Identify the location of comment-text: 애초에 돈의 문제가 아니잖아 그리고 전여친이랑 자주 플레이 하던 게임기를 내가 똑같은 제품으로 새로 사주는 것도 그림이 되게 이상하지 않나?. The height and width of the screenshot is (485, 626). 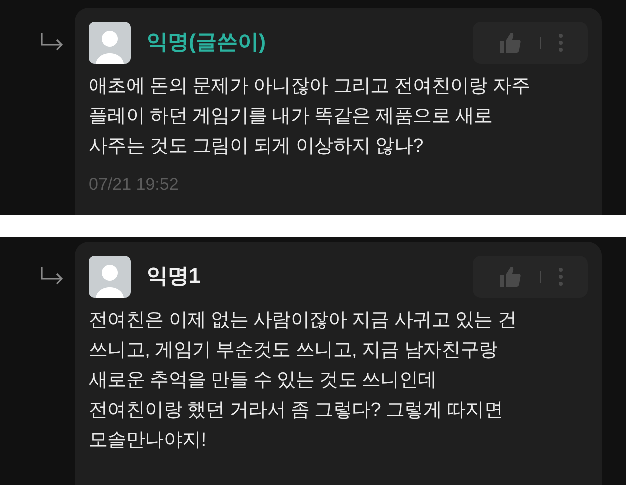
(310, 117).